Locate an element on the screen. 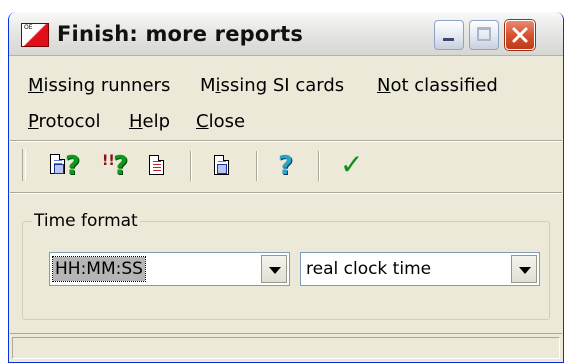  menu-label-suffix: elp is located at coordinates (156, 121).